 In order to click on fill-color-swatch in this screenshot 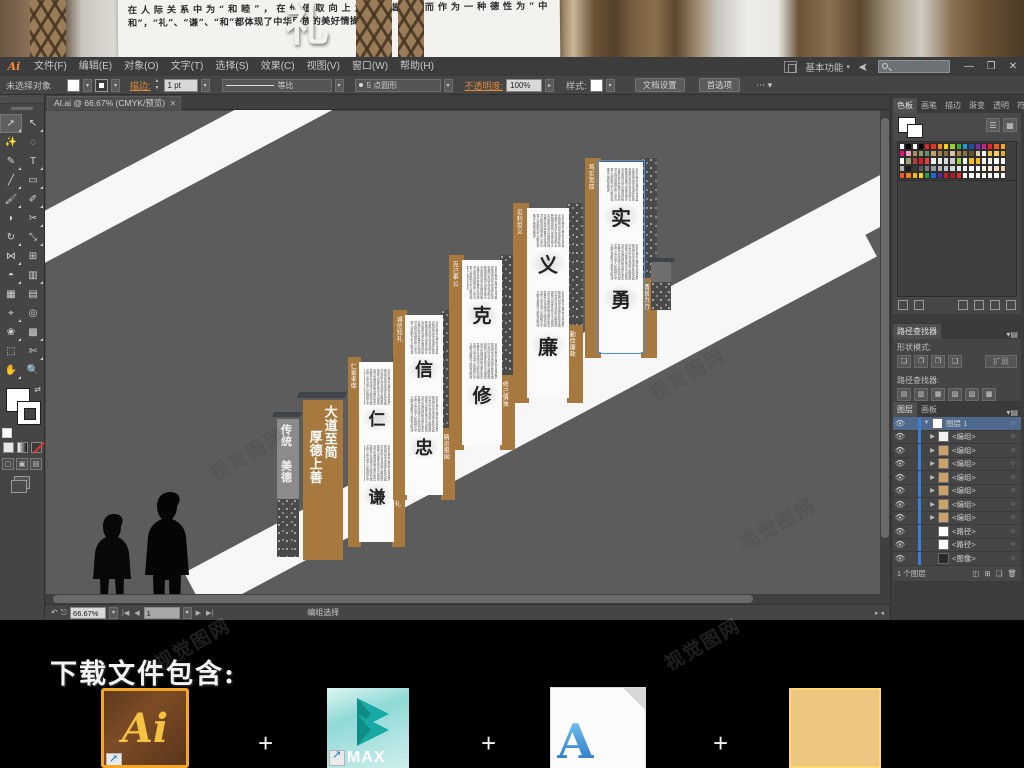, I will do `click(74, 85)`.